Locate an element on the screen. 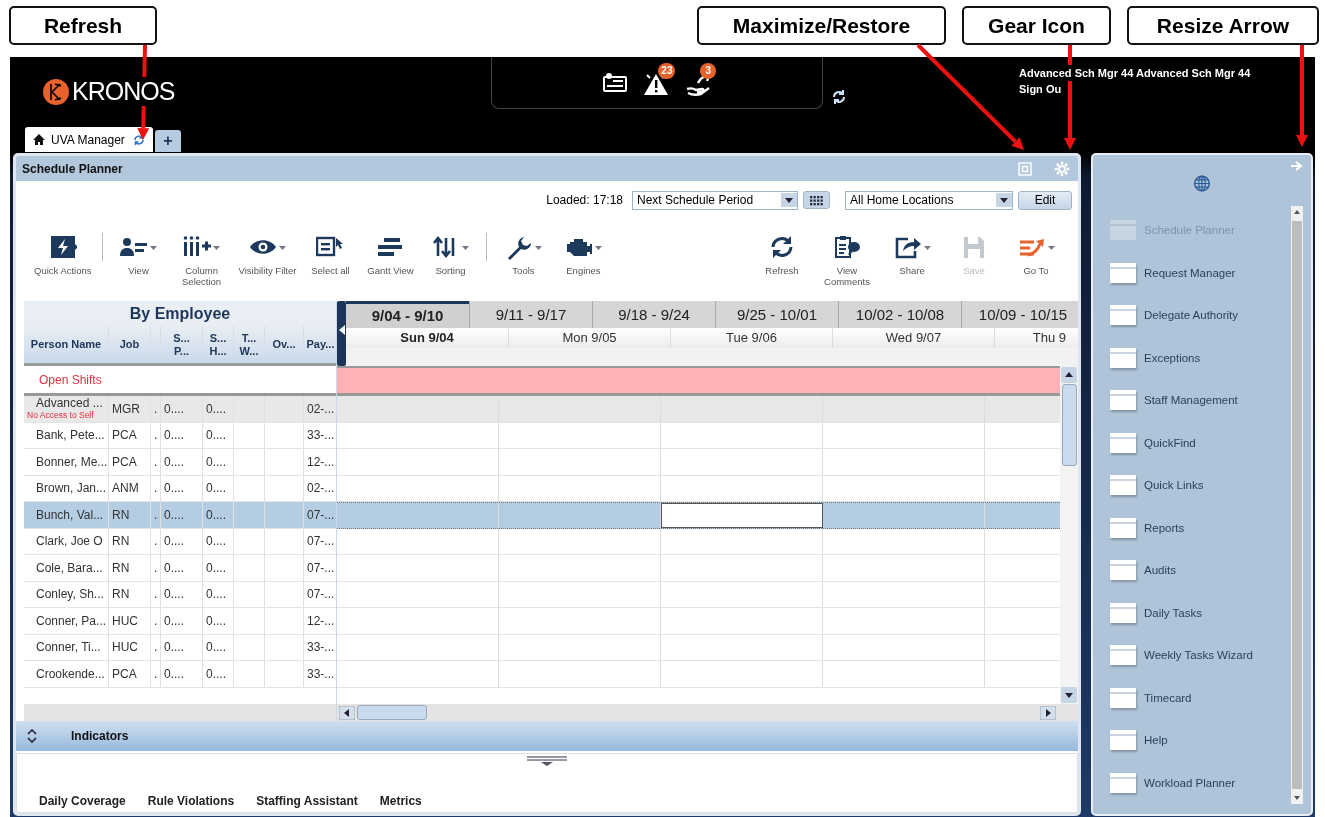 The image size is (1325, 817). user-name: Advanced Sch Mgr 44 Advanced Sch Mgr 44 is located at coordinates (1135, 73).